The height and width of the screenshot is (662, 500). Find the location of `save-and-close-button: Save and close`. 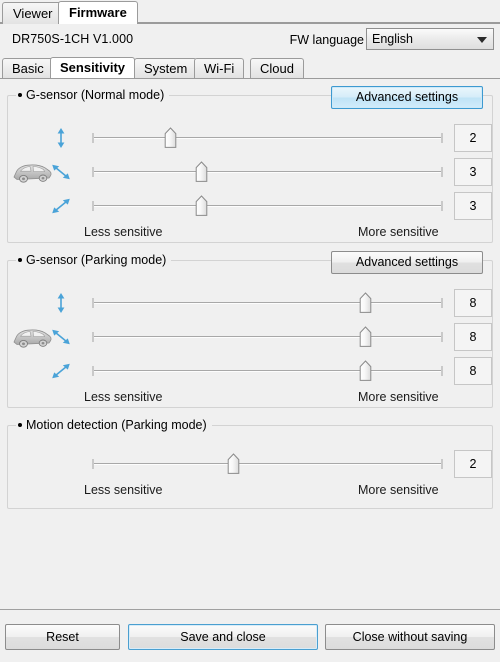

save-and-close-button: Save and close is located at coordinates (223, 637).